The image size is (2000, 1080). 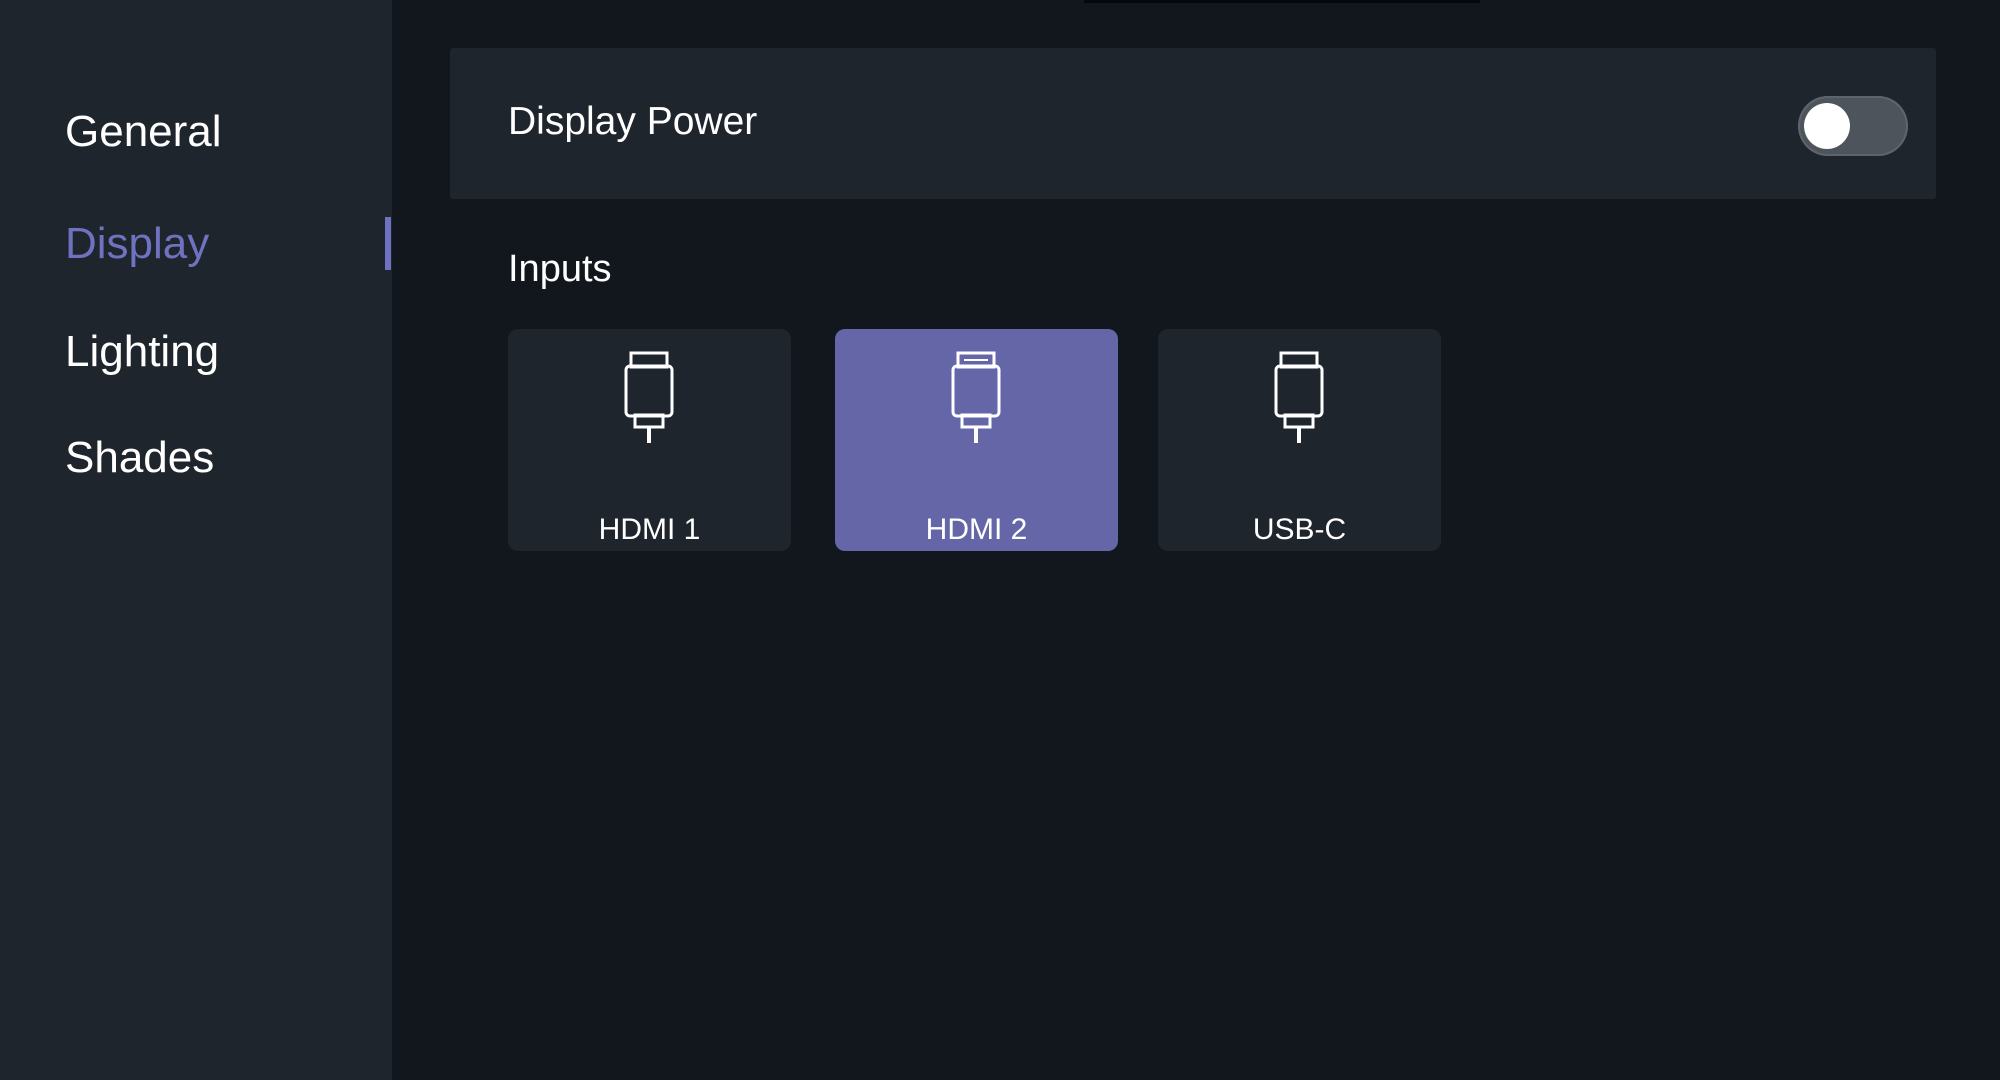 What do you see at coordinates (137, 244) in the screenshot?
I see `sidebar-item-display: Display` at bounding box center [137, 244].